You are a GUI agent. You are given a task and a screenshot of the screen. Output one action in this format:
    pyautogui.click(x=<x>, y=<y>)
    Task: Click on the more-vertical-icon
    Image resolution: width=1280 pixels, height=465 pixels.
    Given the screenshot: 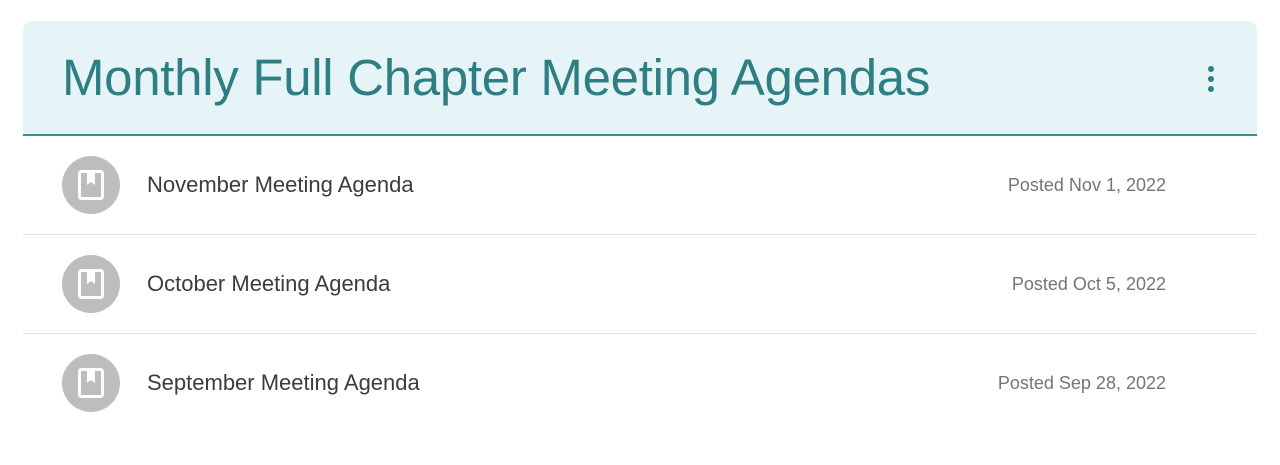 What is the action you would take?
    pyautogui.click(x=1211, y=69)
    